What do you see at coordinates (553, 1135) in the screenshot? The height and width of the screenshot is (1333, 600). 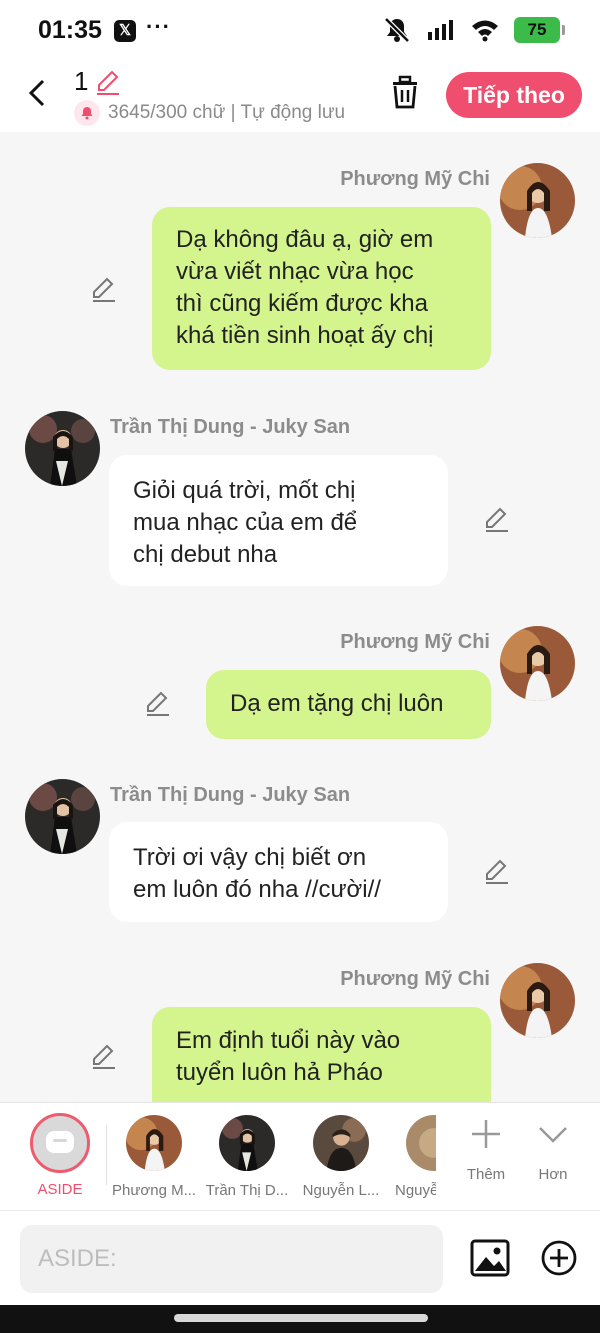 I see `chevron-down-icon` at bounding box center [553, 1135].